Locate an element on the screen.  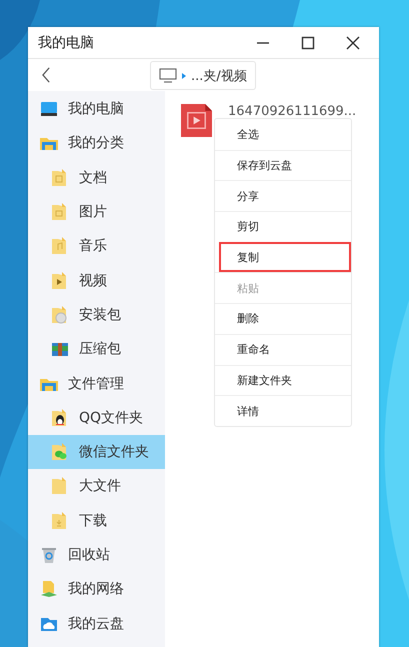
sidebar-item: 大文件 is located at coordinates (96, 486).